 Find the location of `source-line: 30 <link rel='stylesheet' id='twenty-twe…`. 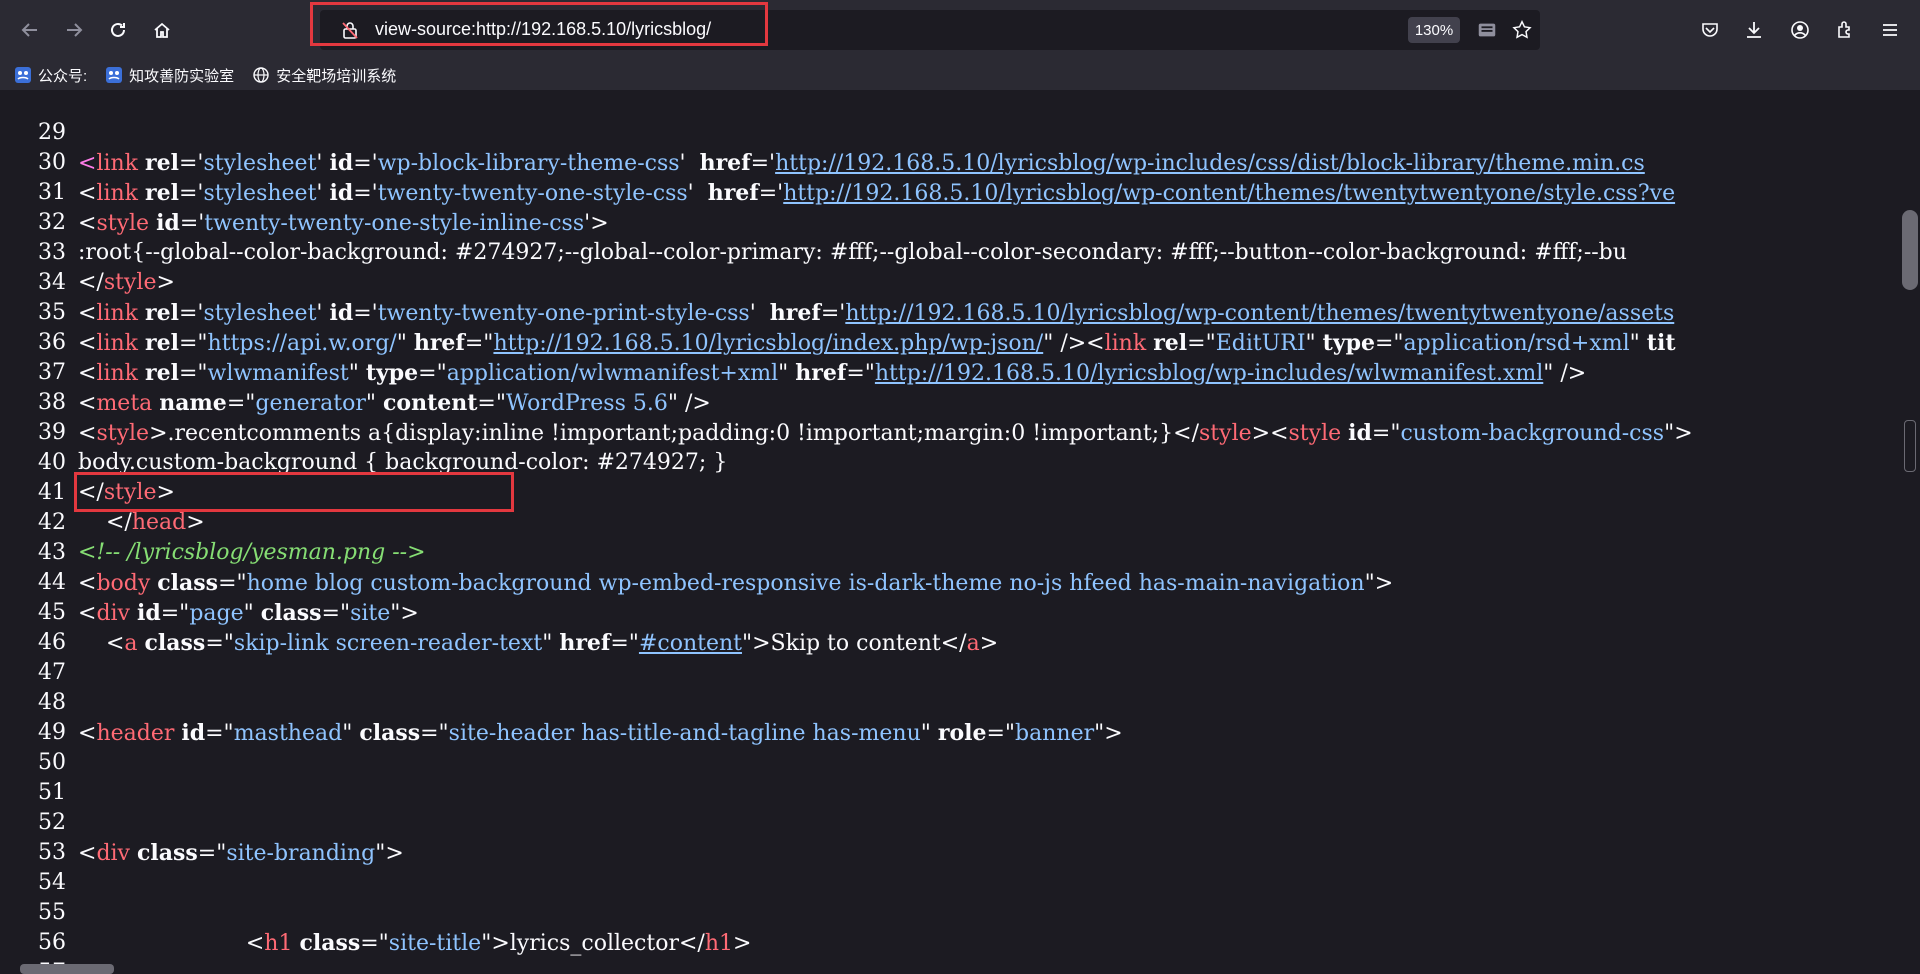

source-line: 30 <link rel='stylesheet' id='twenty-twe… is located at coordinates (950, 162).